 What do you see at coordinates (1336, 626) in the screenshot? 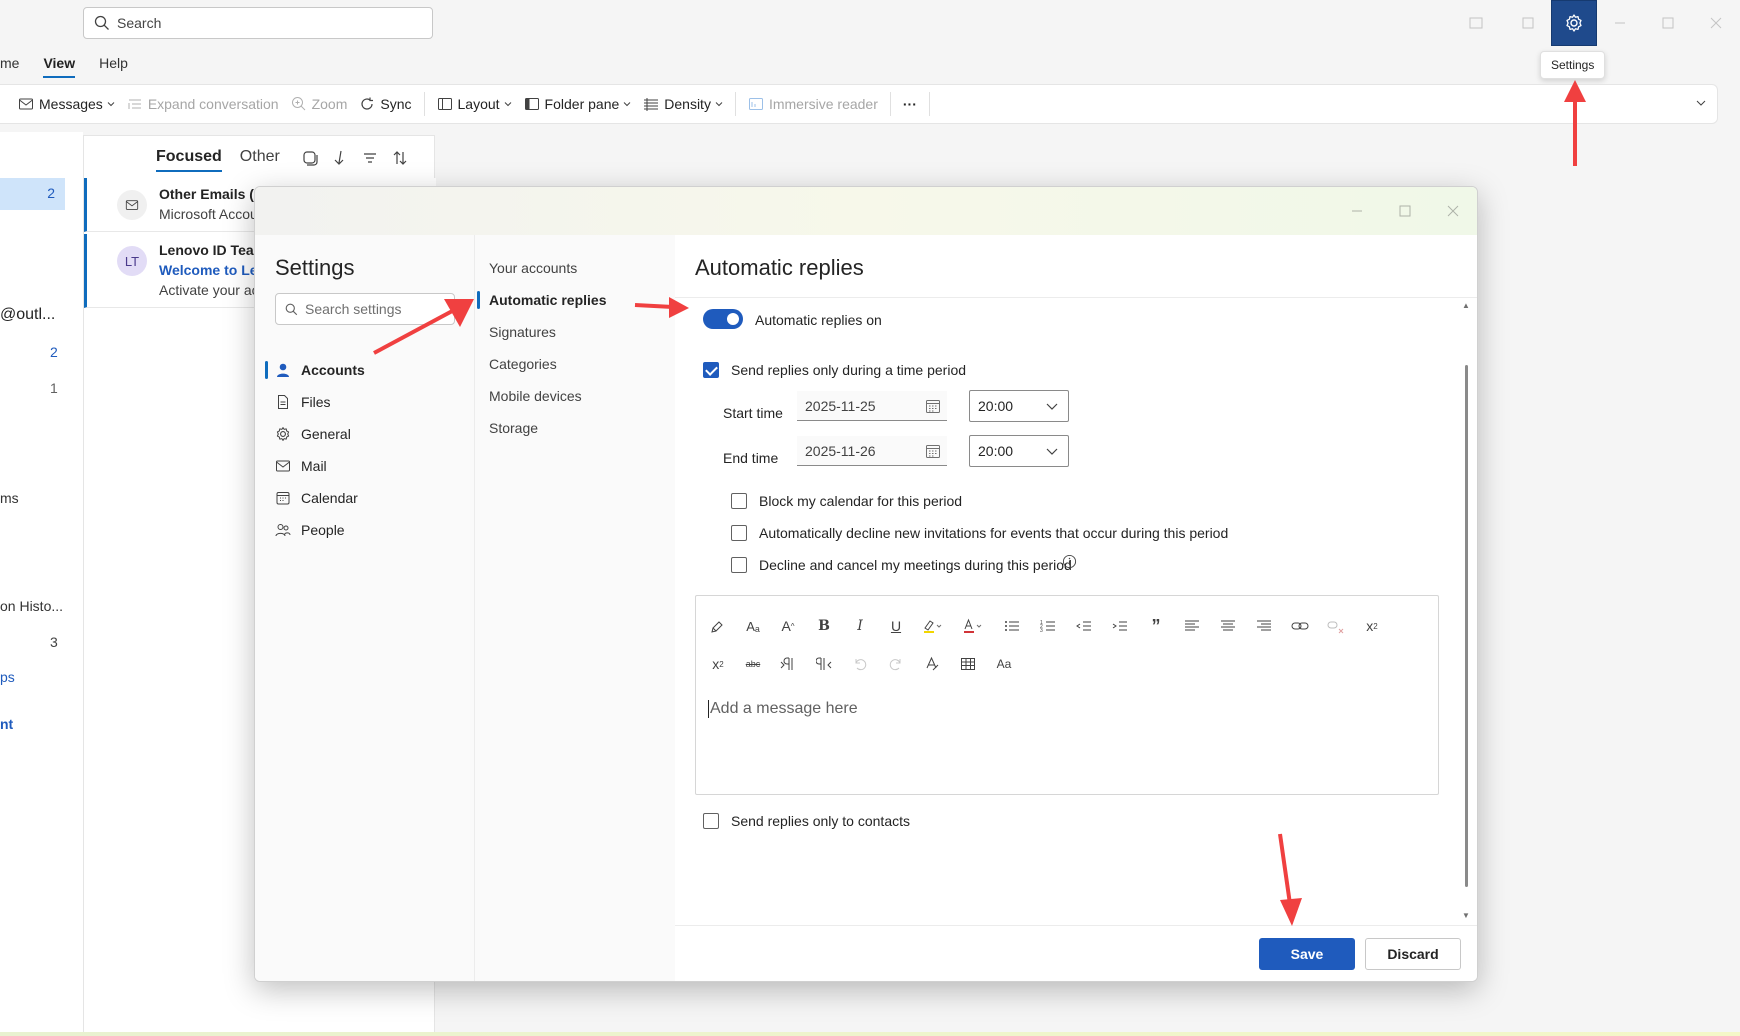
I see `unlink-icon` at bounding box center [1336, 626].